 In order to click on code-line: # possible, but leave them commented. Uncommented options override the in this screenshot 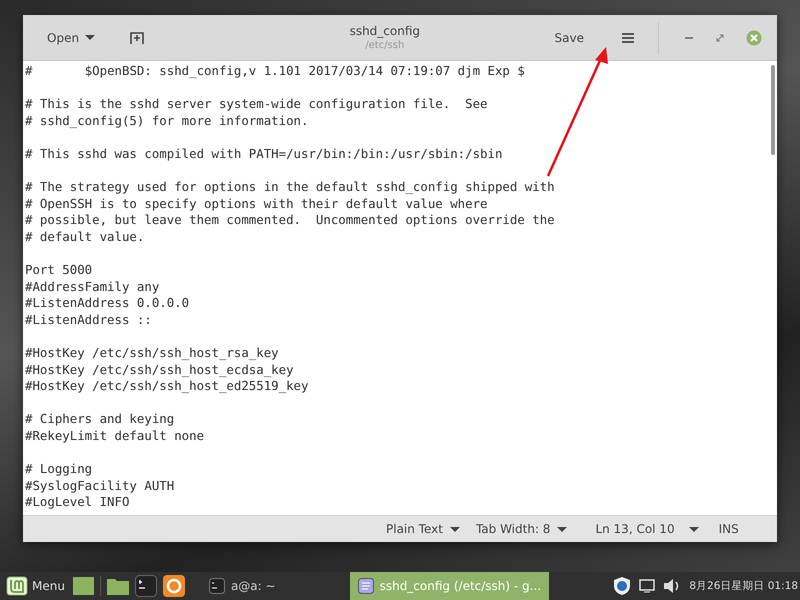, I will do `click(290, 220)`.